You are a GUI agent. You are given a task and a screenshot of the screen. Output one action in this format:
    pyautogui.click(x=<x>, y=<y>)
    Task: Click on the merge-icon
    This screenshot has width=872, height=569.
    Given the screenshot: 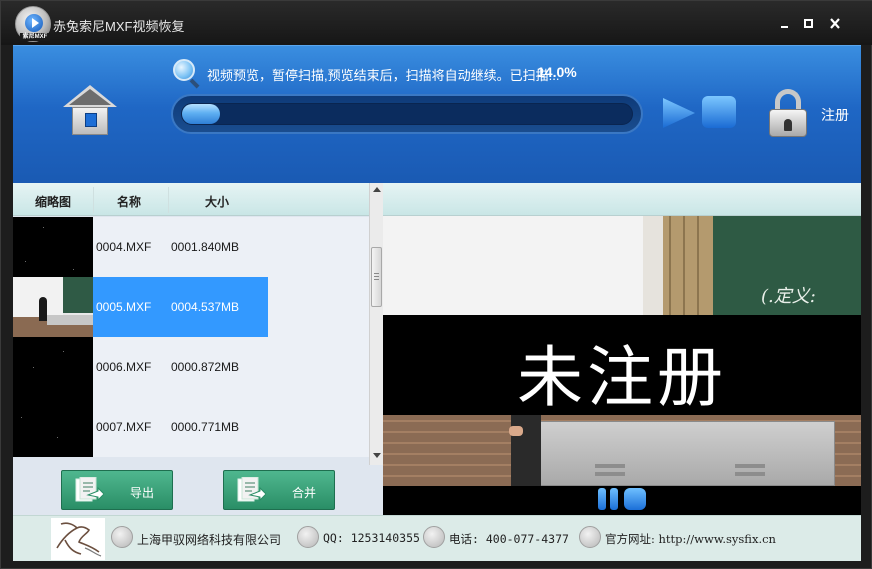 What is the action you would take?
    pyautogui.click(x=251, y=489)
    